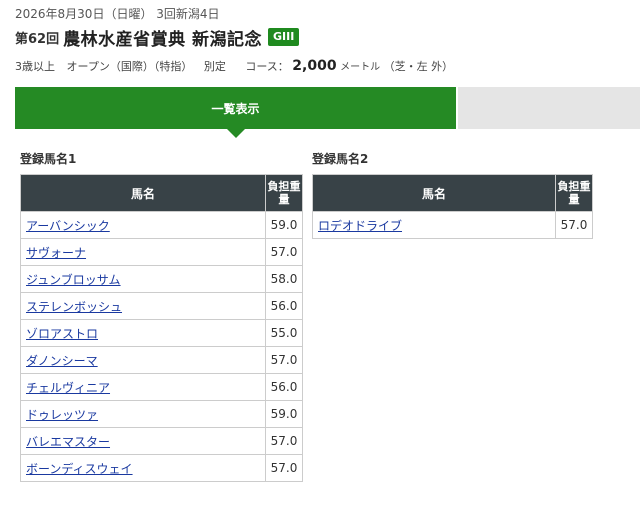 This screenshot has height=506, width=640. I want to click on table-row: ステレンボッシュ 56.0, so click(161, 306).